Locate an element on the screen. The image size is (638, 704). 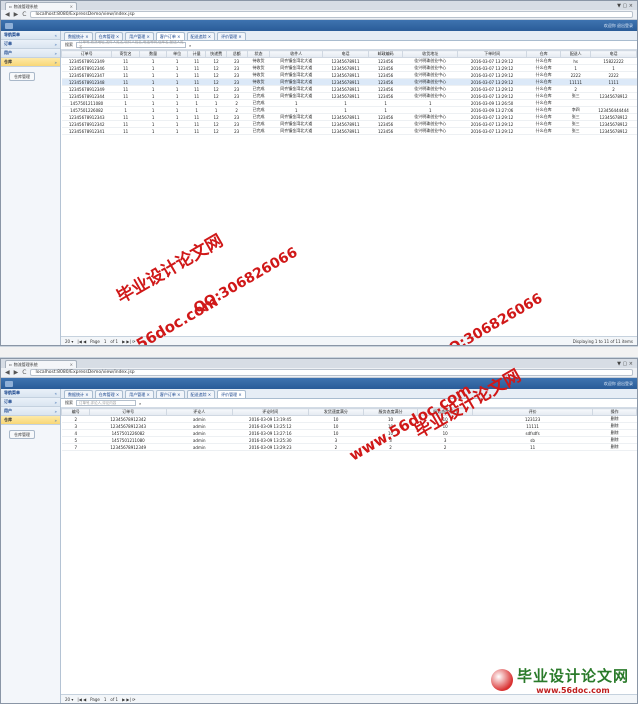
column-header: 评论人 is located at coordinates (199, 412).